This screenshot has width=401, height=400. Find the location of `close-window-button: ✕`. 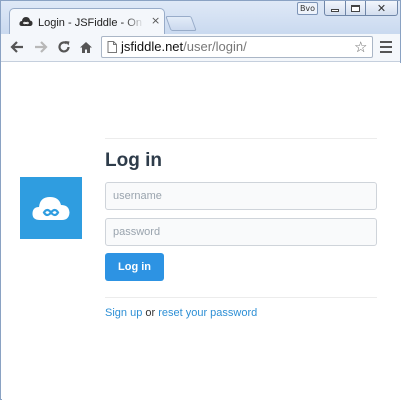

close-window-button: ✕ is located at coordinates (381, 8).